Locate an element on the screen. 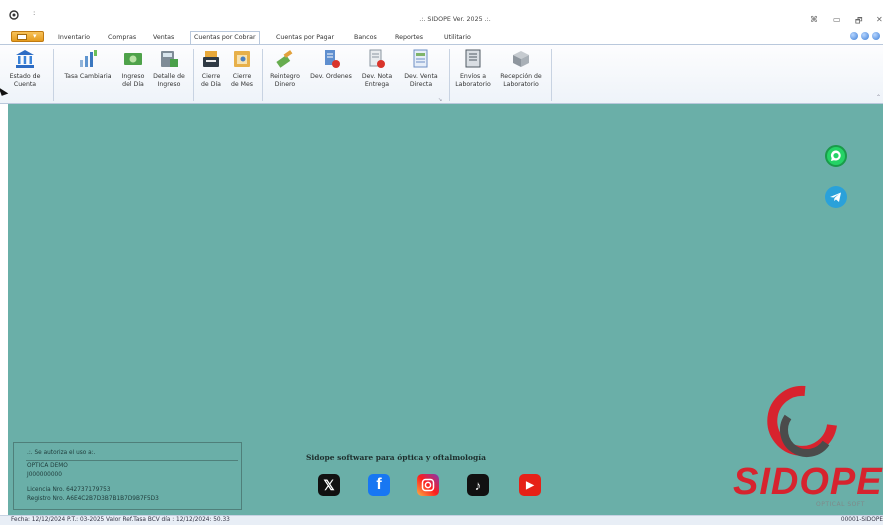  license-number: Licencia Nro. 642737179753 is located at coordinates (69, 490).